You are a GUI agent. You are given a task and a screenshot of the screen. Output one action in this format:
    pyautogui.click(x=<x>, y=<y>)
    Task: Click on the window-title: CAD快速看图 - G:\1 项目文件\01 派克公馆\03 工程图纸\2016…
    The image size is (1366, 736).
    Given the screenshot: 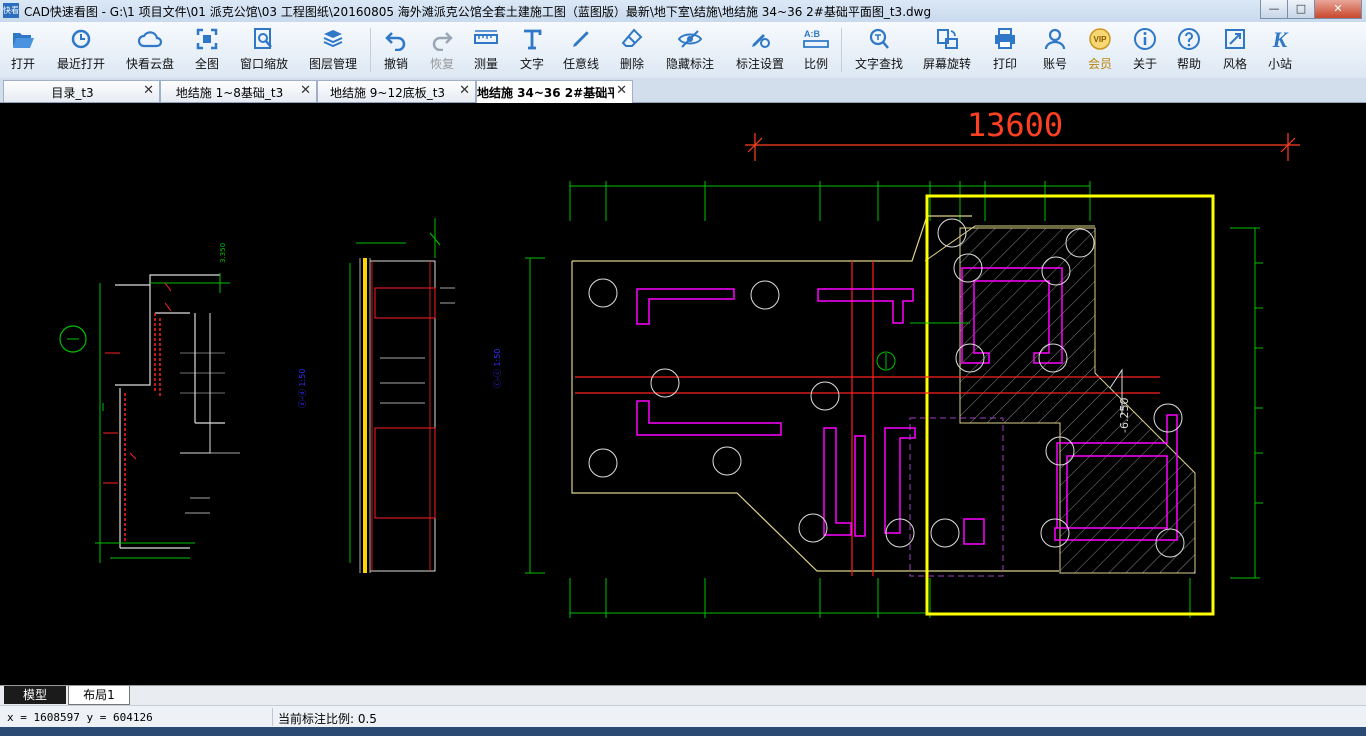 What is the action you would take?
    pyautogui.click(x=478, y=12)
    